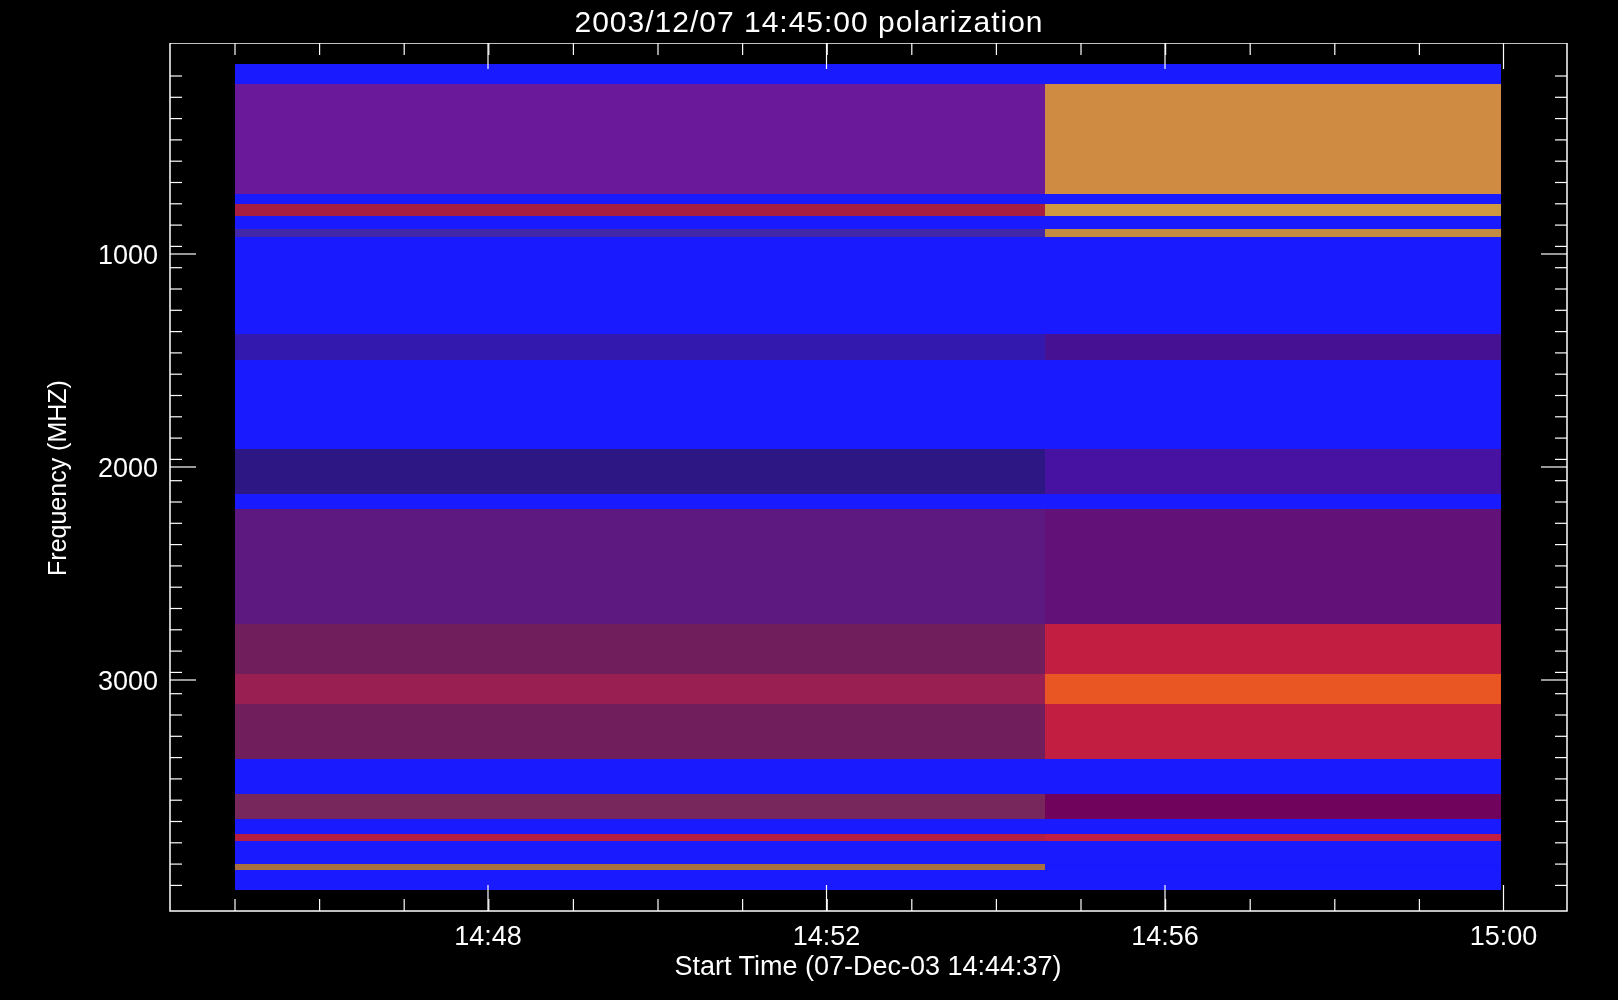 This screenshot has height=1000, width=1618. I want to click on y-tick-label: 2000, so click(127, 468).